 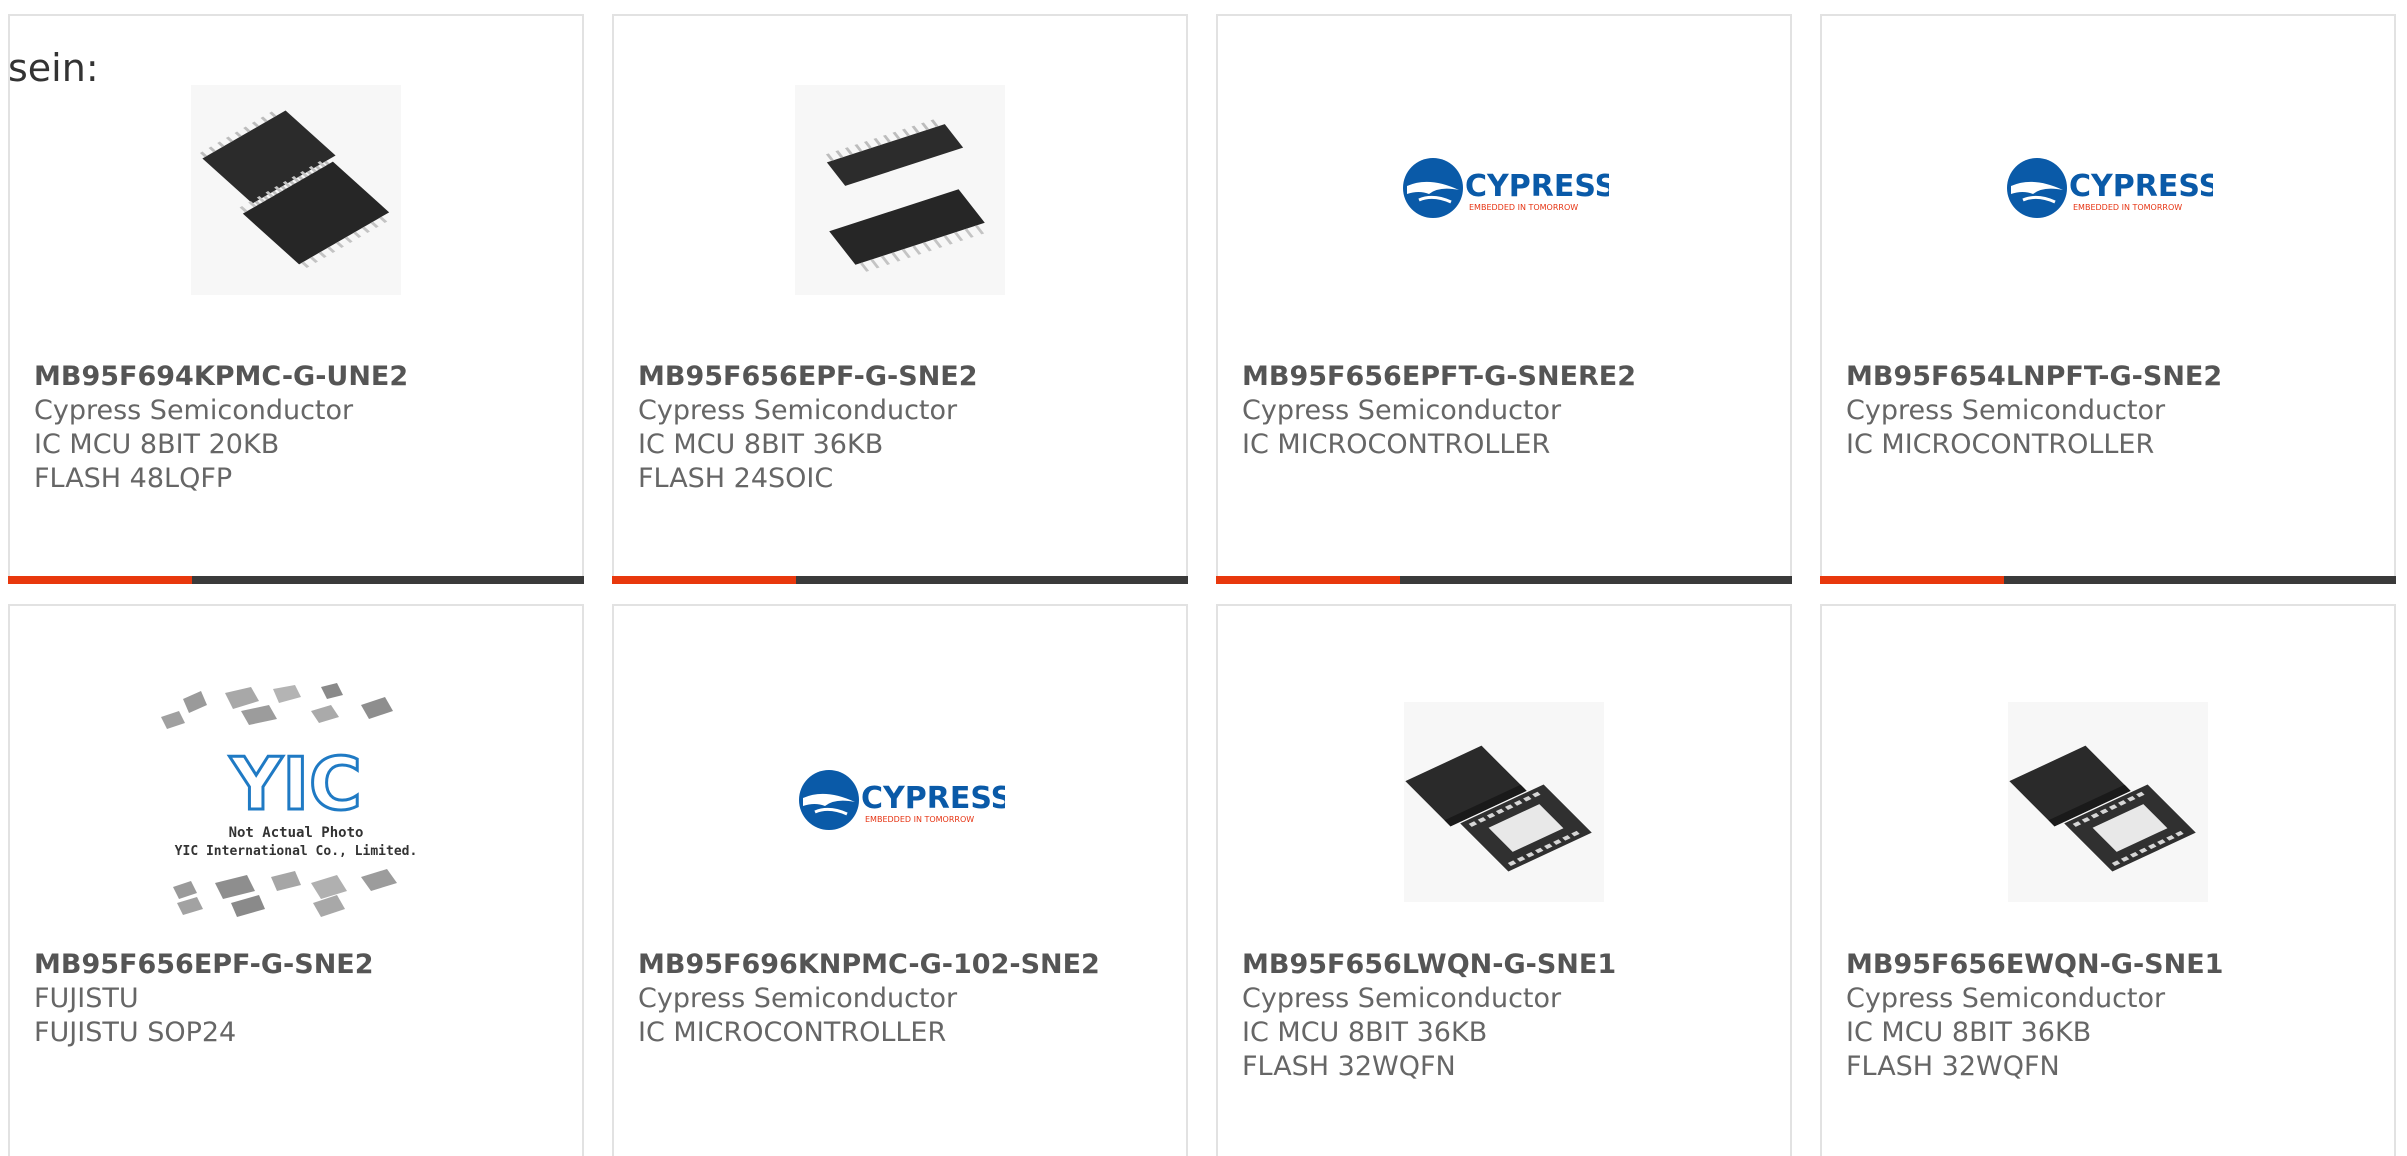 I want to click on description: FUJISTU SOP24, so click(x=135, y=1032).